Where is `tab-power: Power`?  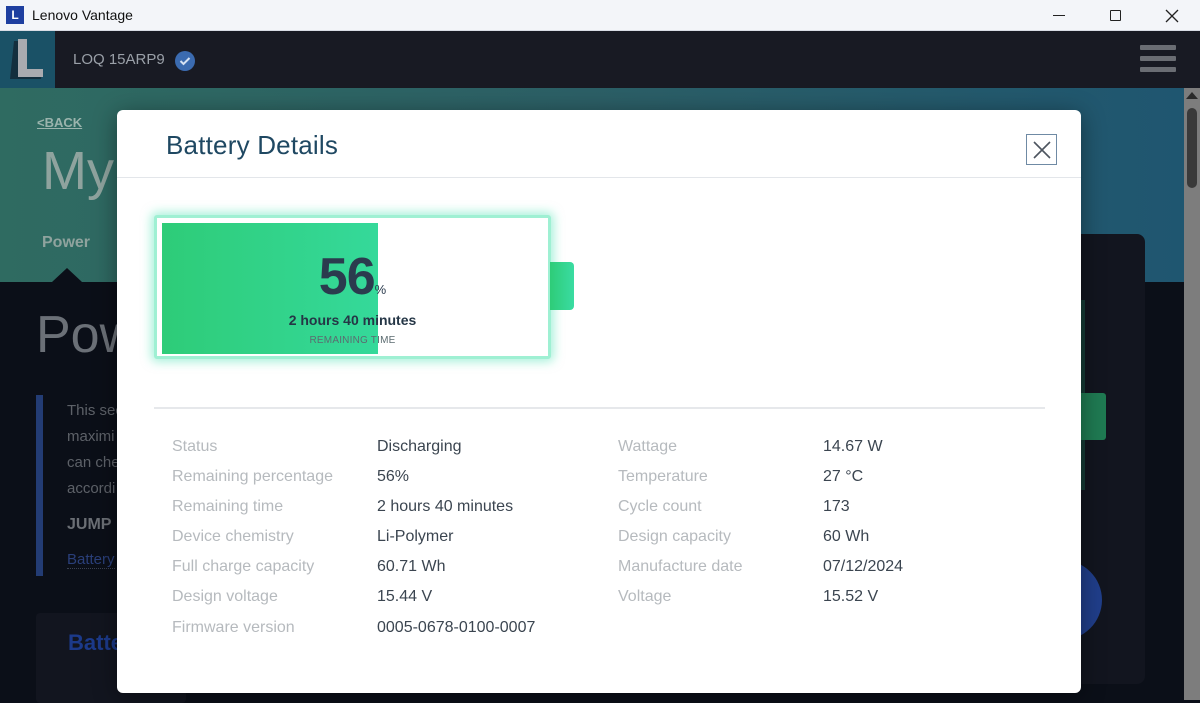
tab-power: Power is located at coordinates (66, 243).